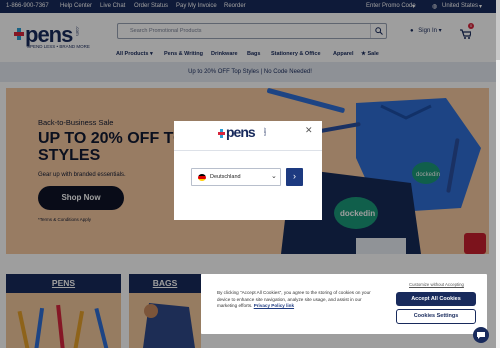 The height and width of the screenshot is (348, 500). I want to click on privacy-policy-link: Privacy Policy link, so click(274, 305).